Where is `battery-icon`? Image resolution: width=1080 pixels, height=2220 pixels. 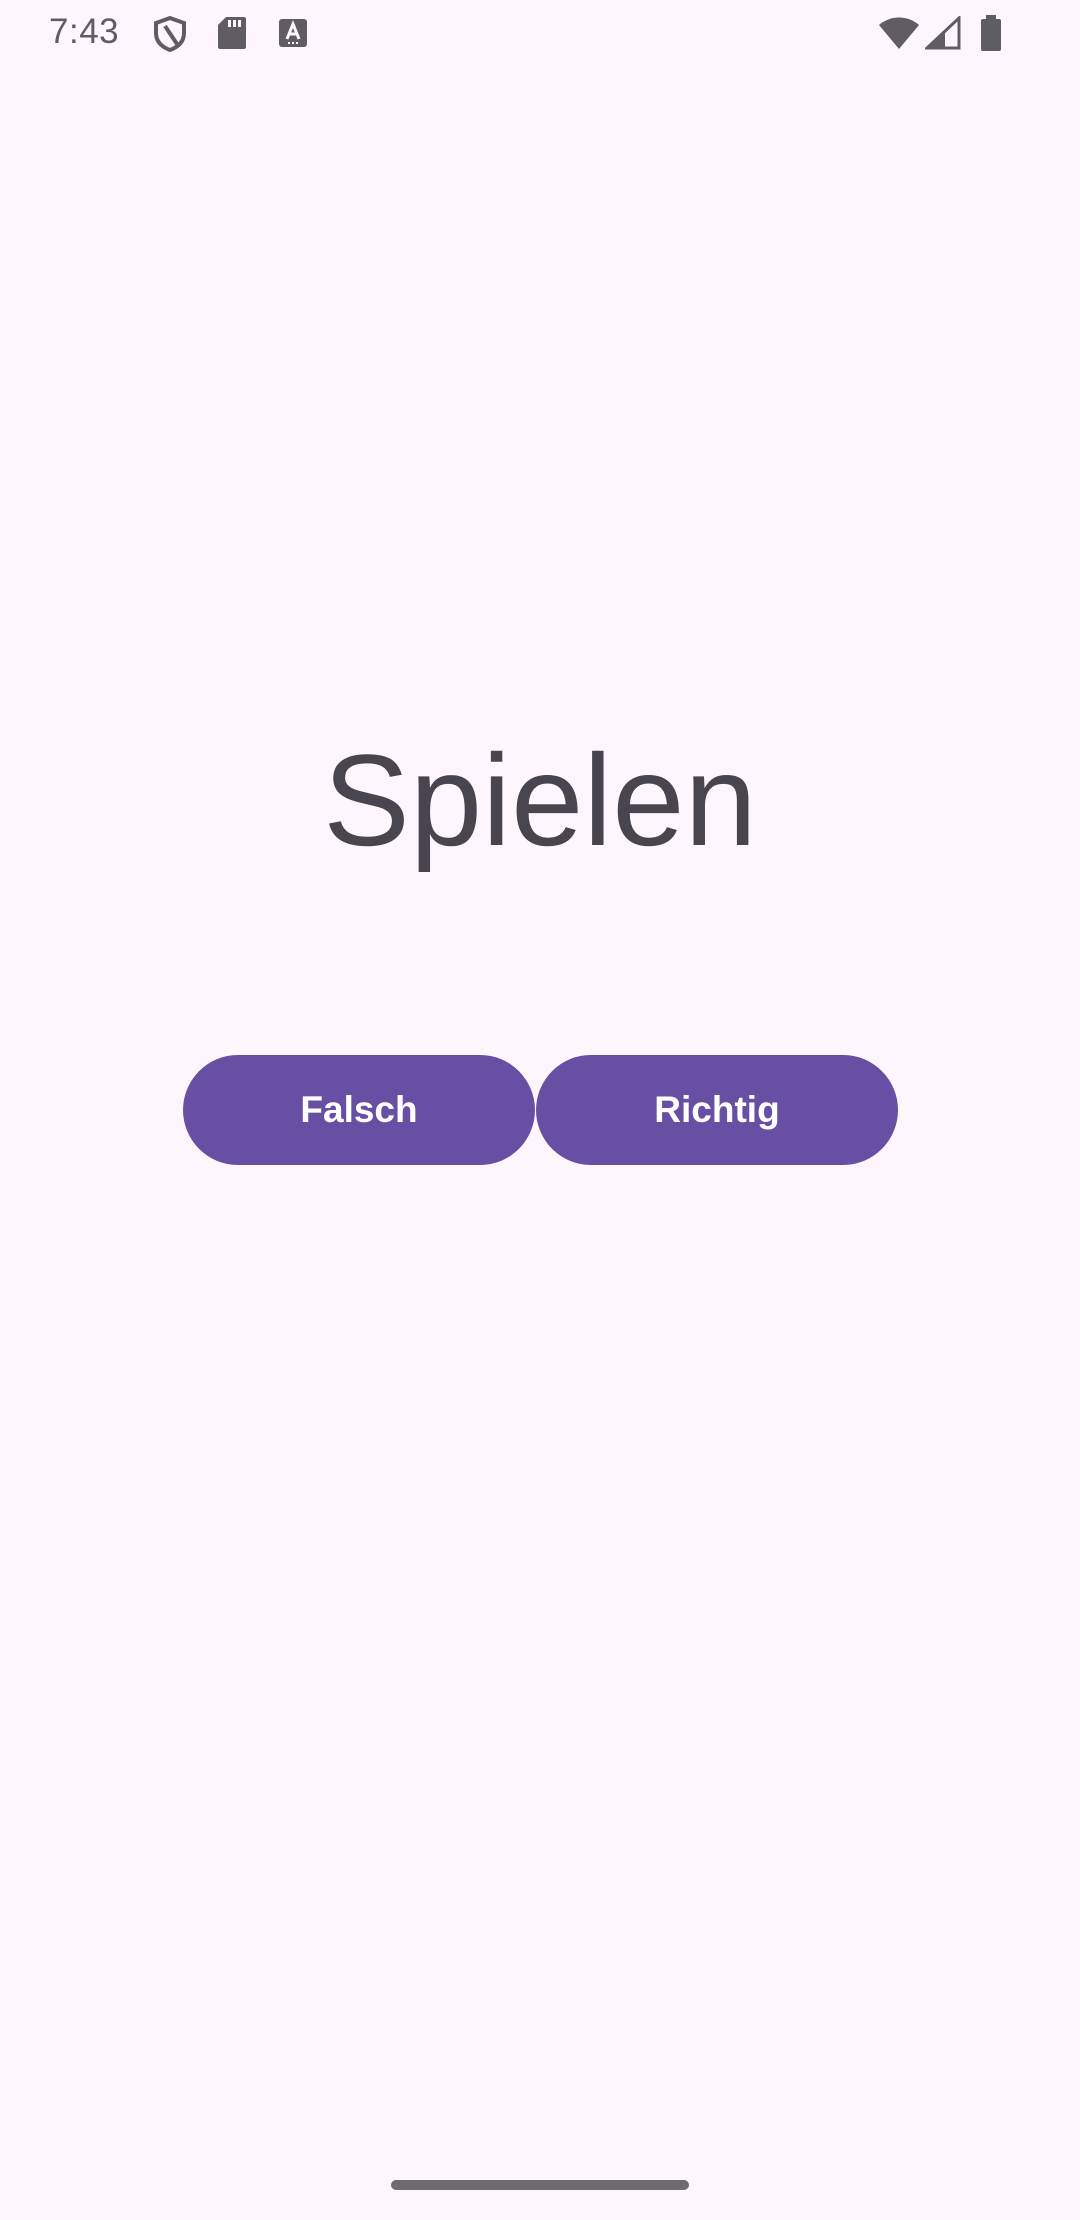
battery-icon is located at coordinates (991, 35).